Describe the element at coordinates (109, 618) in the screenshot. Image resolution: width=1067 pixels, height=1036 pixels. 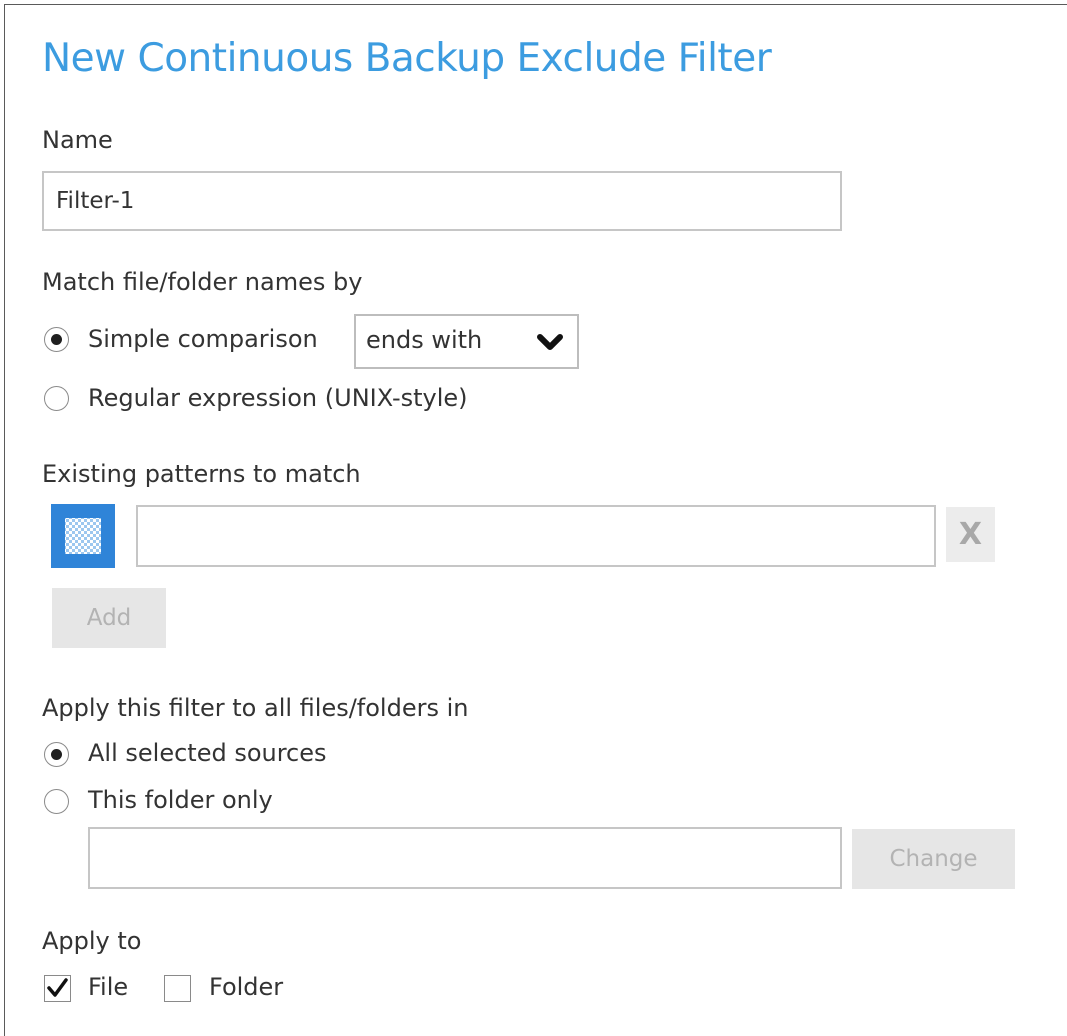
I see `add-button: Add` at that location.